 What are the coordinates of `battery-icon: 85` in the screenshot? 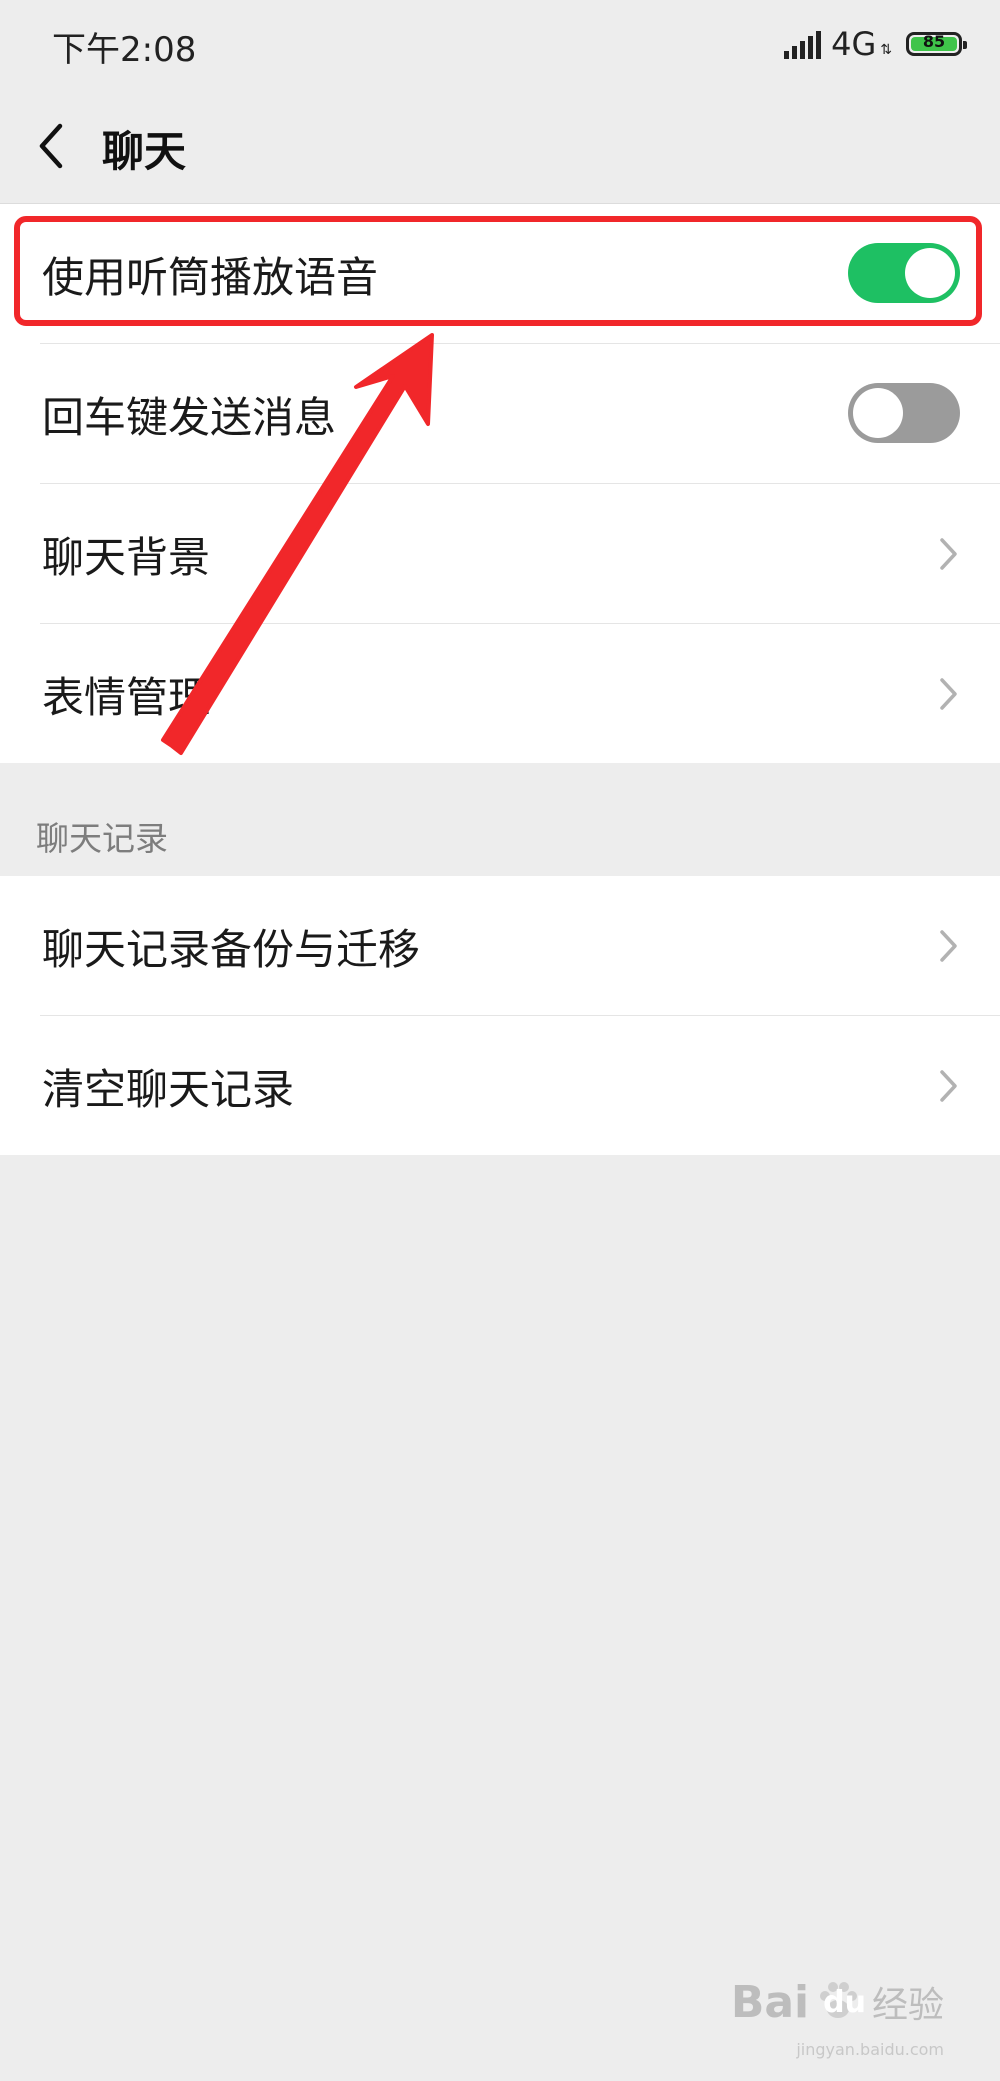 It's located at (936, 44).